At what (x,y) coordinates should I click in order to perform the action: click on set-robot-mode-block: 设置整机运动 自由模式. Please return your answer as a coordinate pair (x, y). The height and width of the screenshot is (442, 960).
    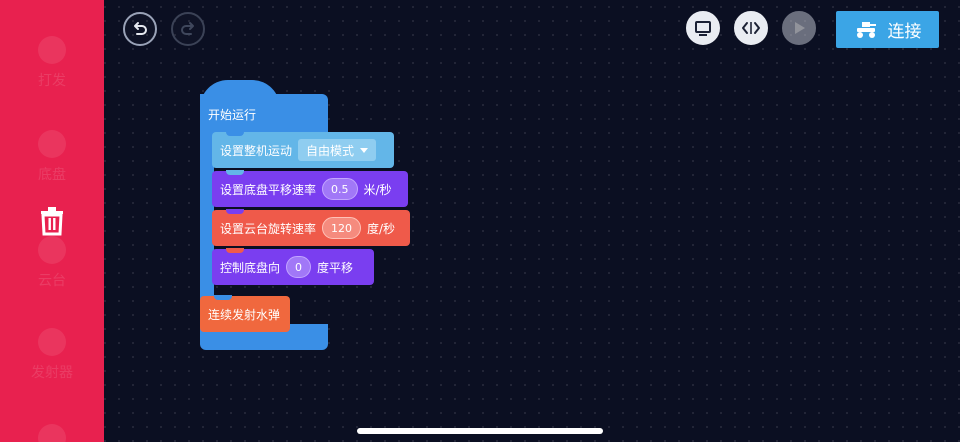
    Looking at the image, I should click on (303, 149).